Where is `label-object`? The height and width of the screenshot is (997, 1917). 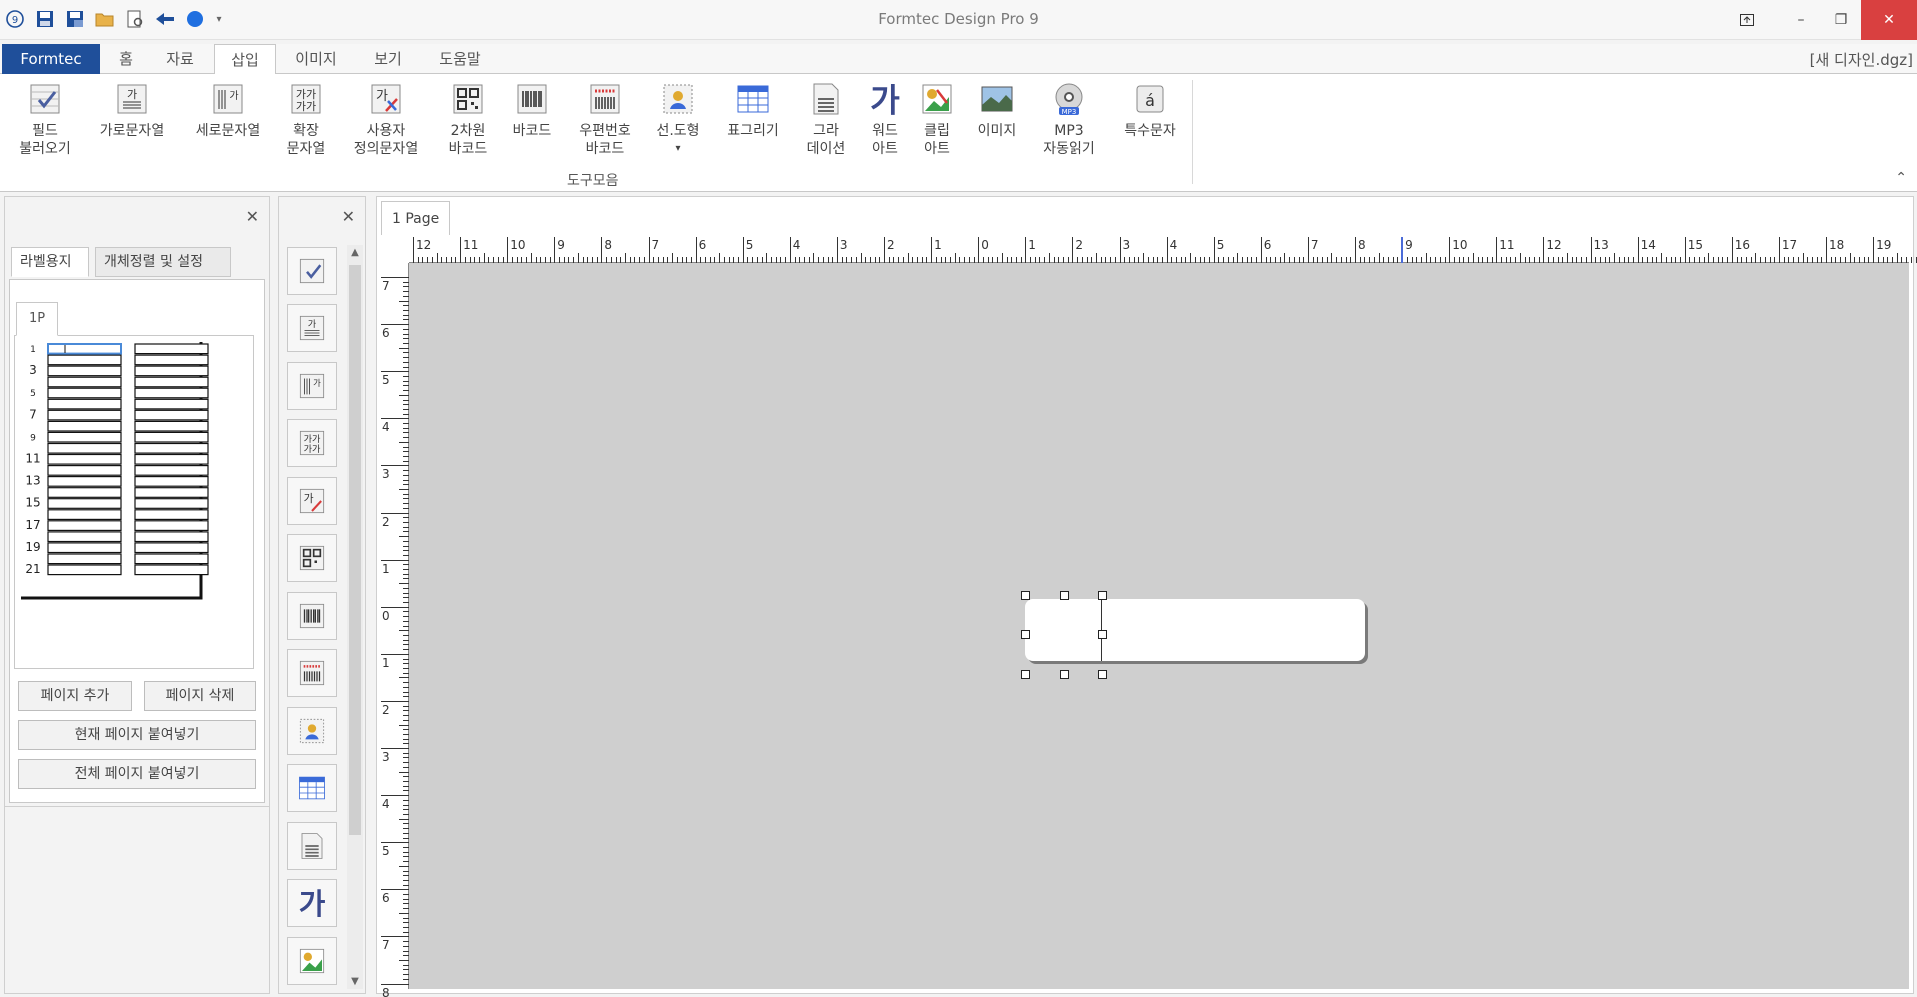
label-object is located at coordinates (1195, 630).